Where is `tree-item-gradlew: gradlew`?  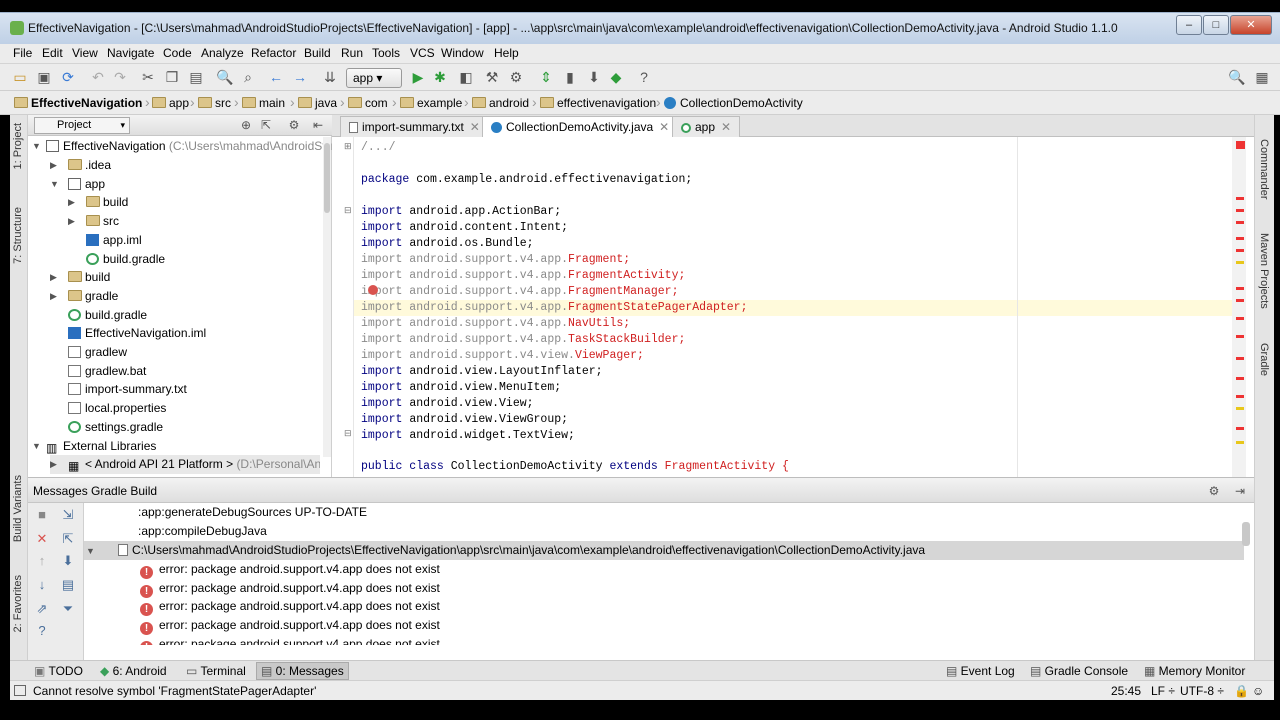
tree-item-gradlew: gradlew is located at coordinates (97, 352).